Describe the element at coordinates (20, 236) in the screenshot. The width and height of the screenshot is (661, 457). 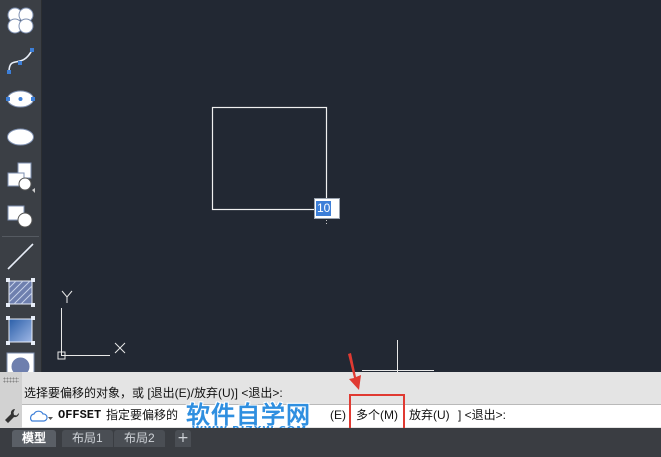
I see `toolbar-separator` at that location.